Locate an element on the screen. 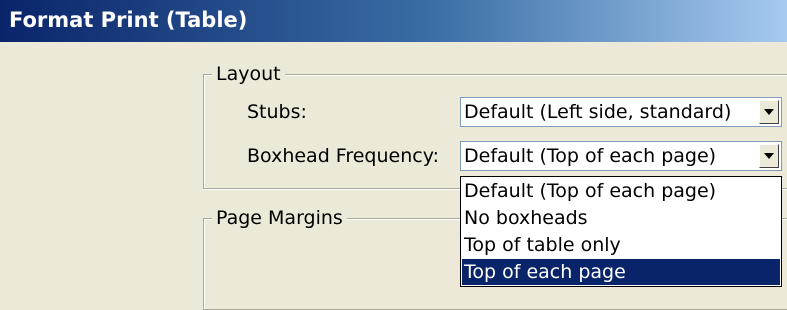  boxhead-frequency-dropdown-button is located at coordinates (769, 156).